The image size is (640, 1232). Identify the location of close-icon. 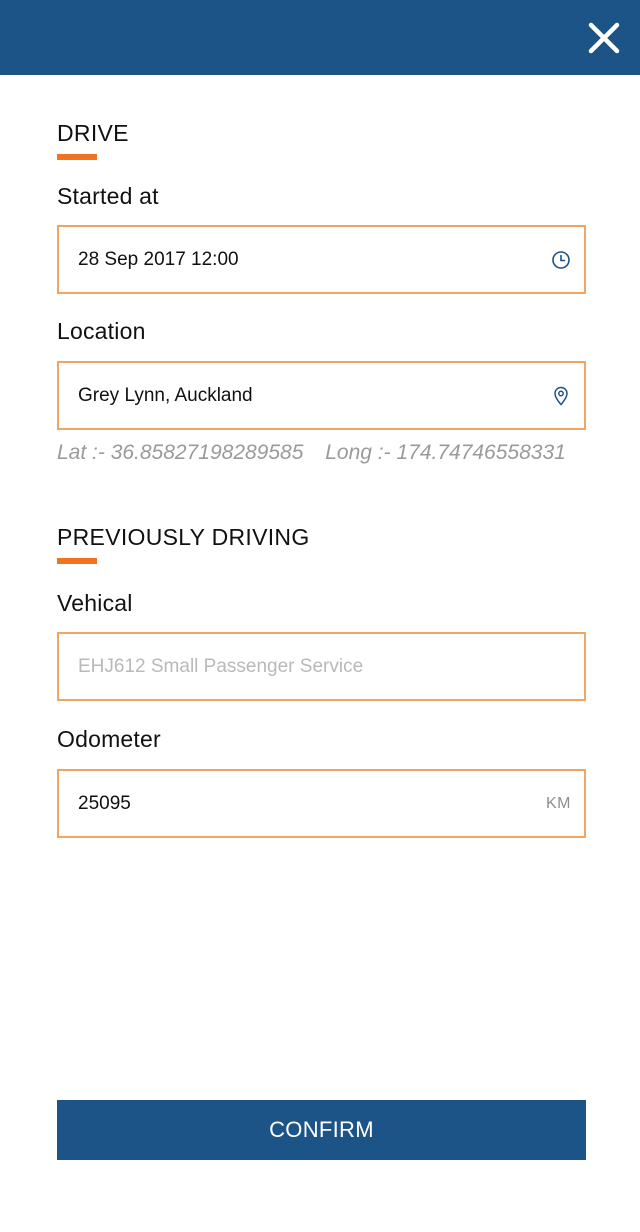
(604, 38).